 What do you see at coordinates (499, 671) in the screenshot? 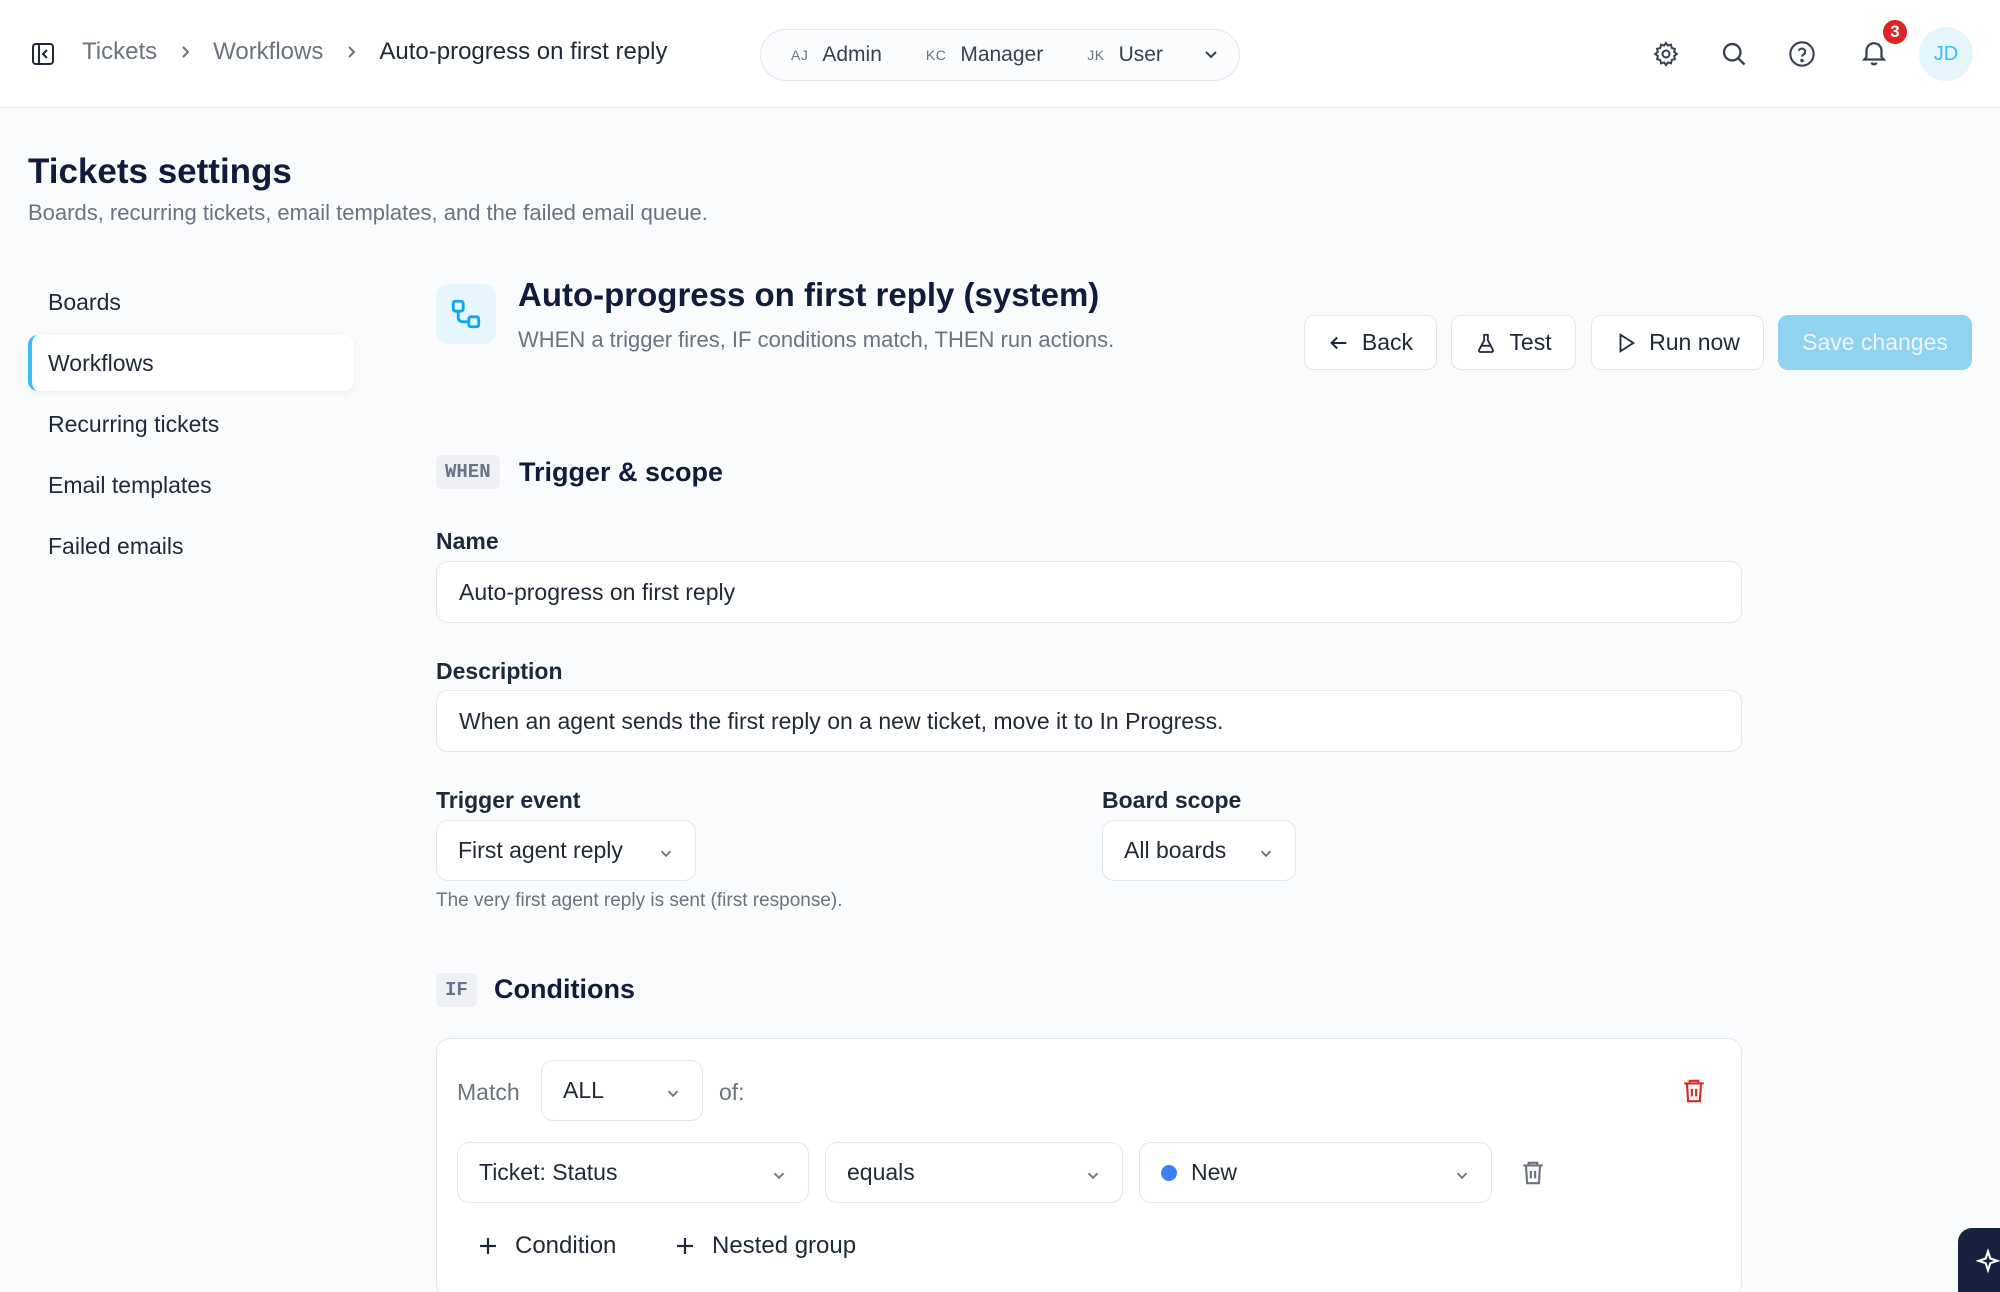
I see `description-label: Description` at bounding box center [499, 671].